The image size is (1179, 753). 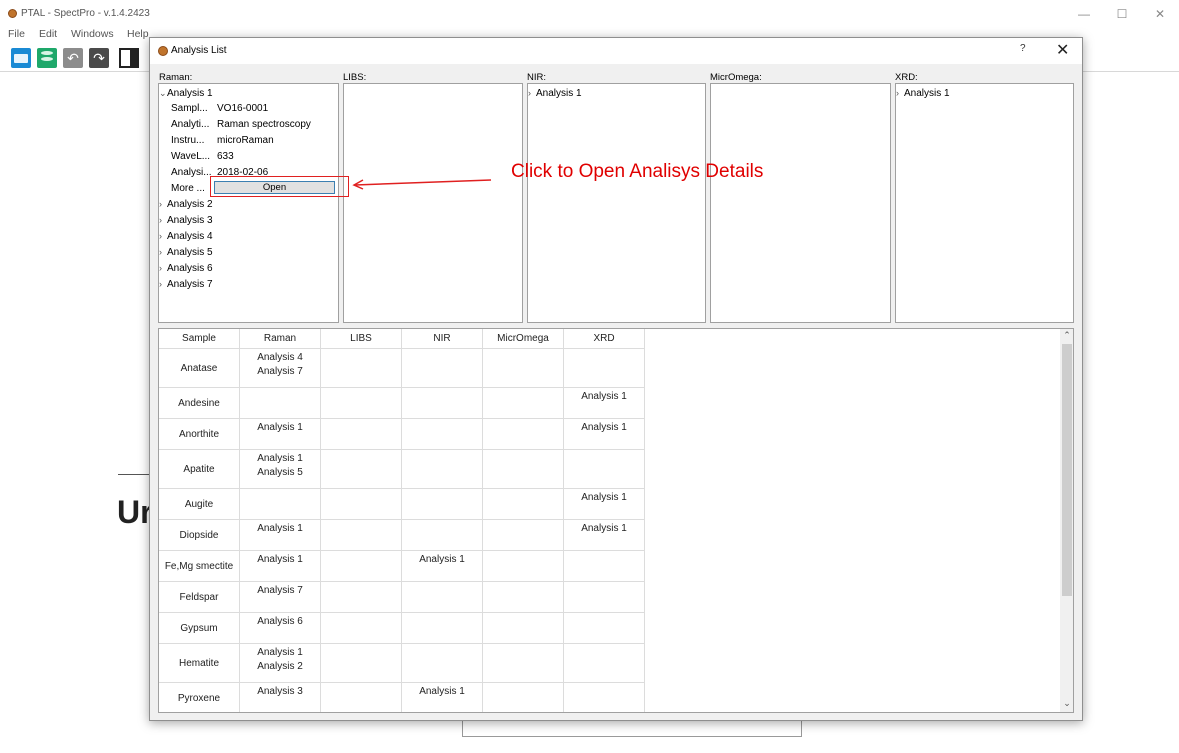 I want to click on raman-cell, so click(x=280, y=504).